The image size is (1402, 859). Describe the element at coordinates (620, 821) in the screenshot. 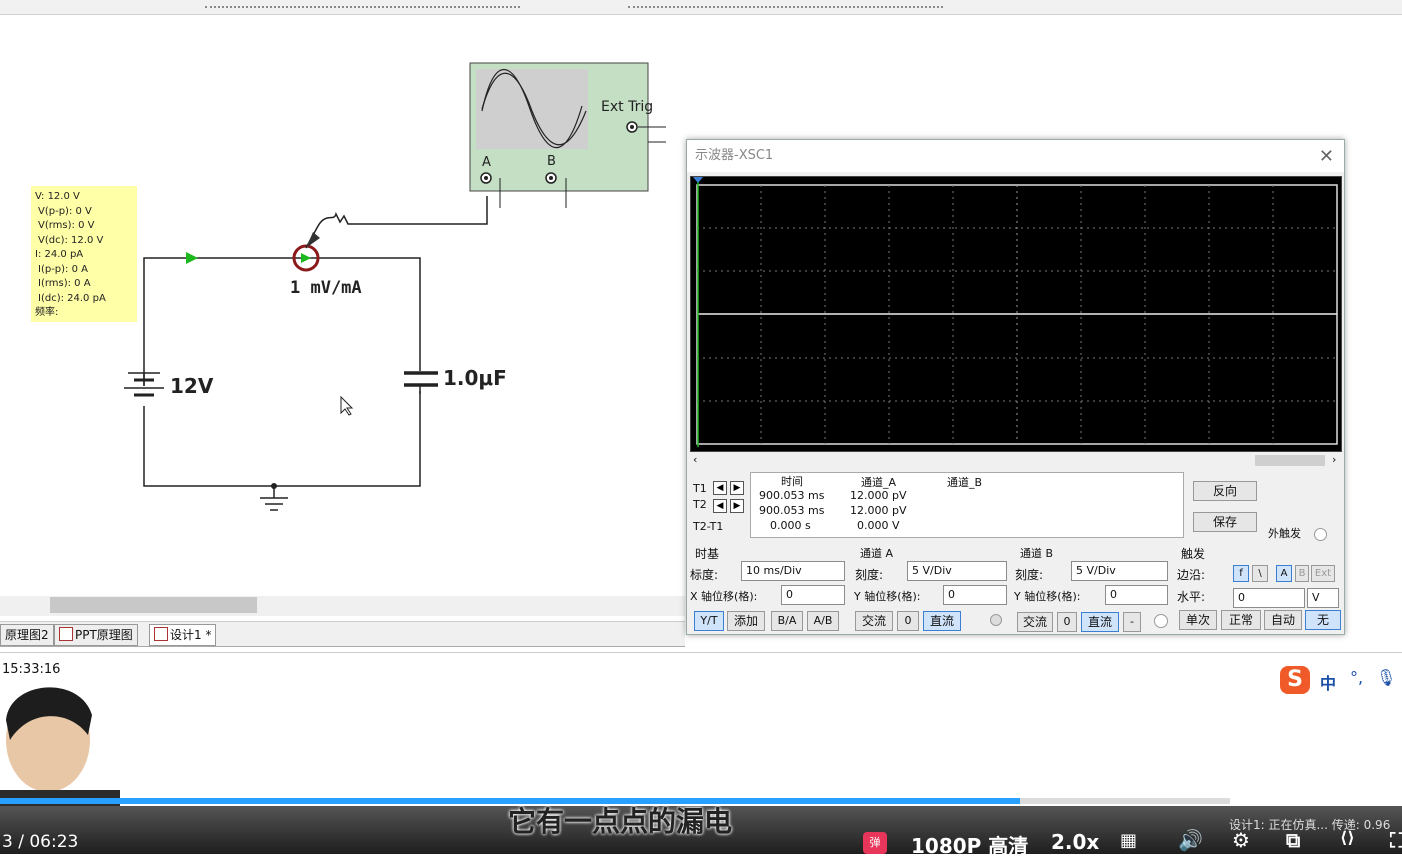

I see `video-subtitle: 它有一点点的漏电` at that location.